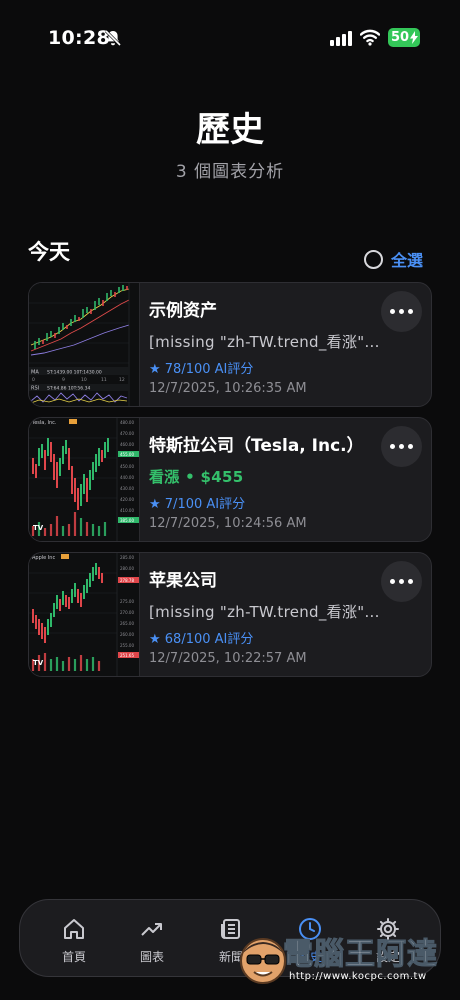  I want to click on thumb-symbol-name: Tesla, Inc., so click(44, 423).